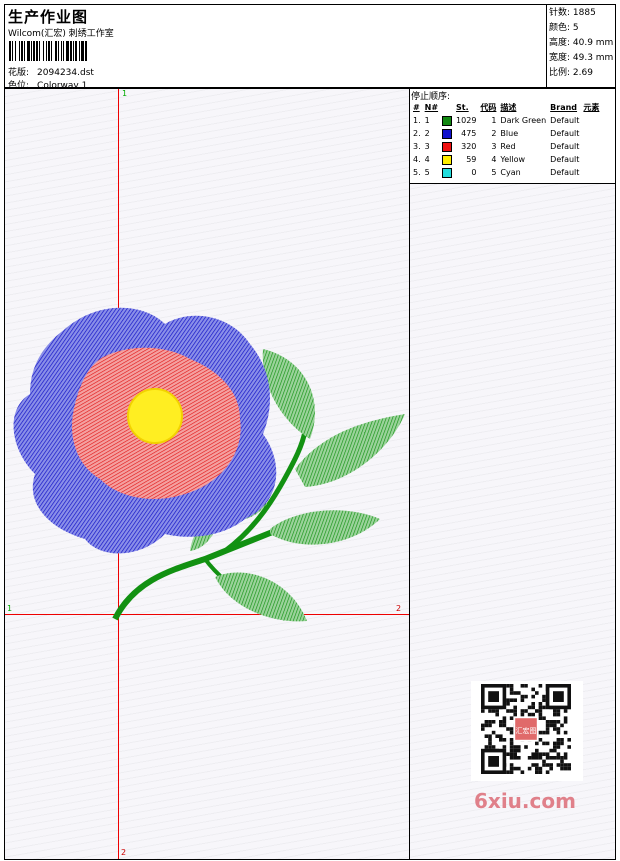  I want to click on qr-stamp-label: 汇宏图, so click(526, 730).